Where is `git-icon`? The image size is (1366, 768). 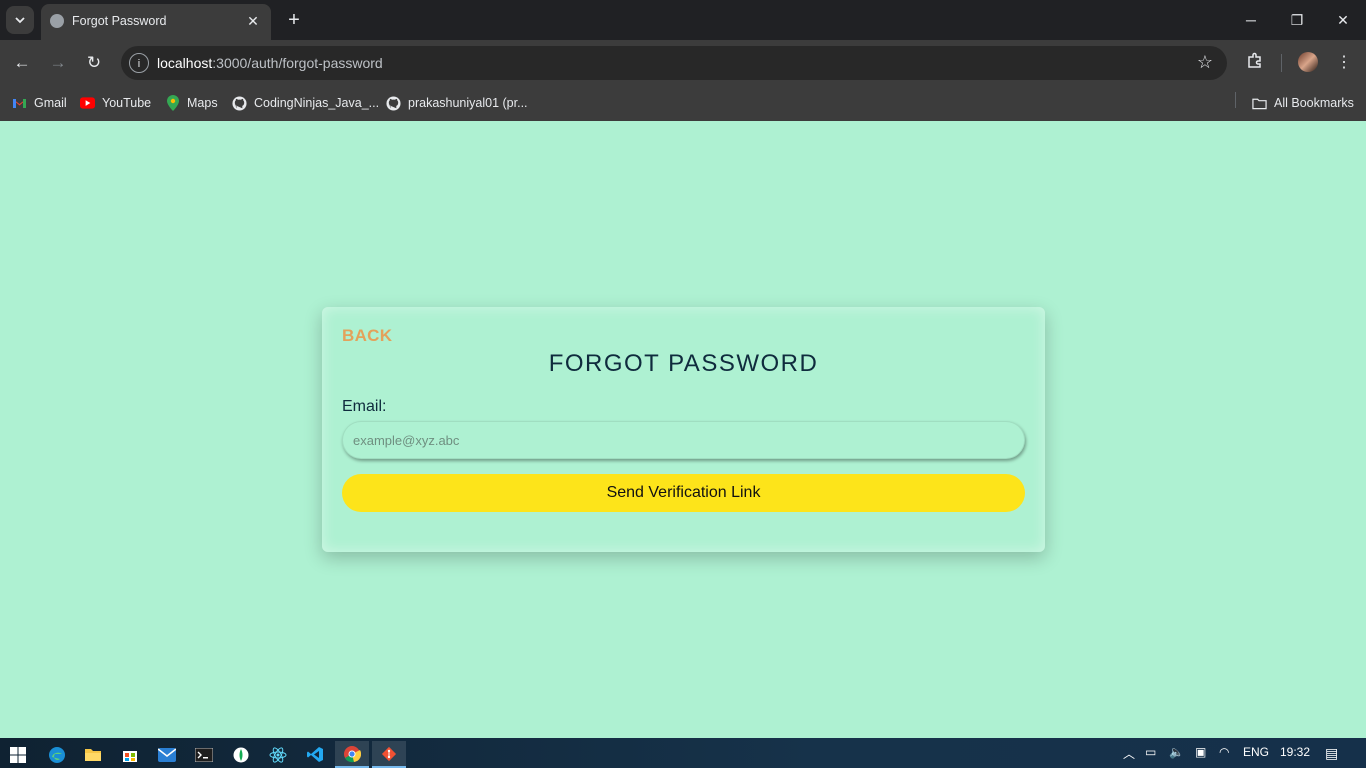 git-icon is located at coordinates (389, 754).